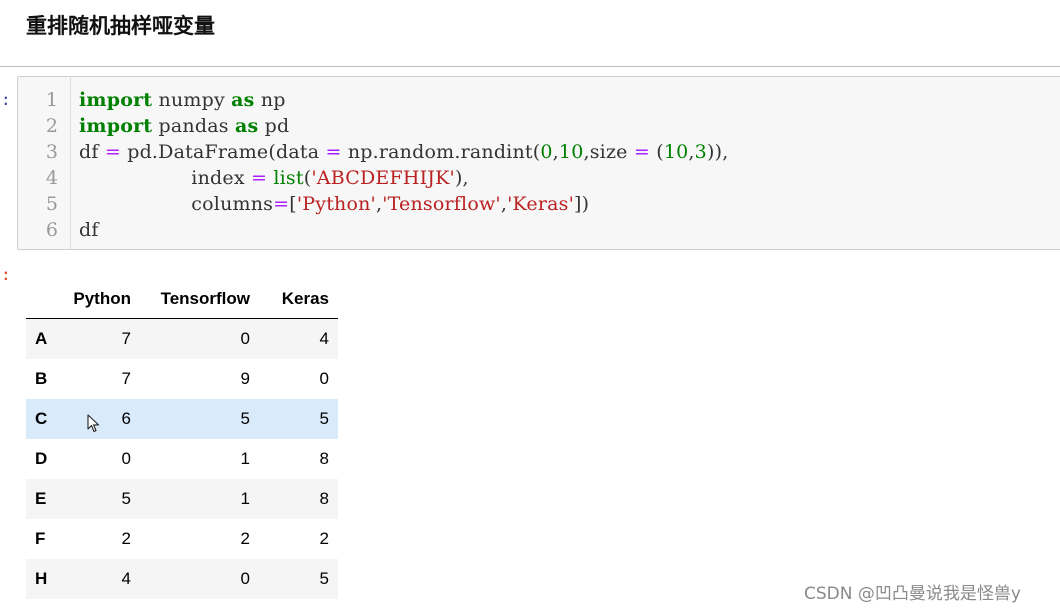 Image resolution: width=1060 pixels, height=610 pixels. What do you see at coordinates (912, 594) in the screenshot?
I see `csdn-watermark: CSDN @凹凸曼说我是怪兽y` at bounding box center [912, 594].